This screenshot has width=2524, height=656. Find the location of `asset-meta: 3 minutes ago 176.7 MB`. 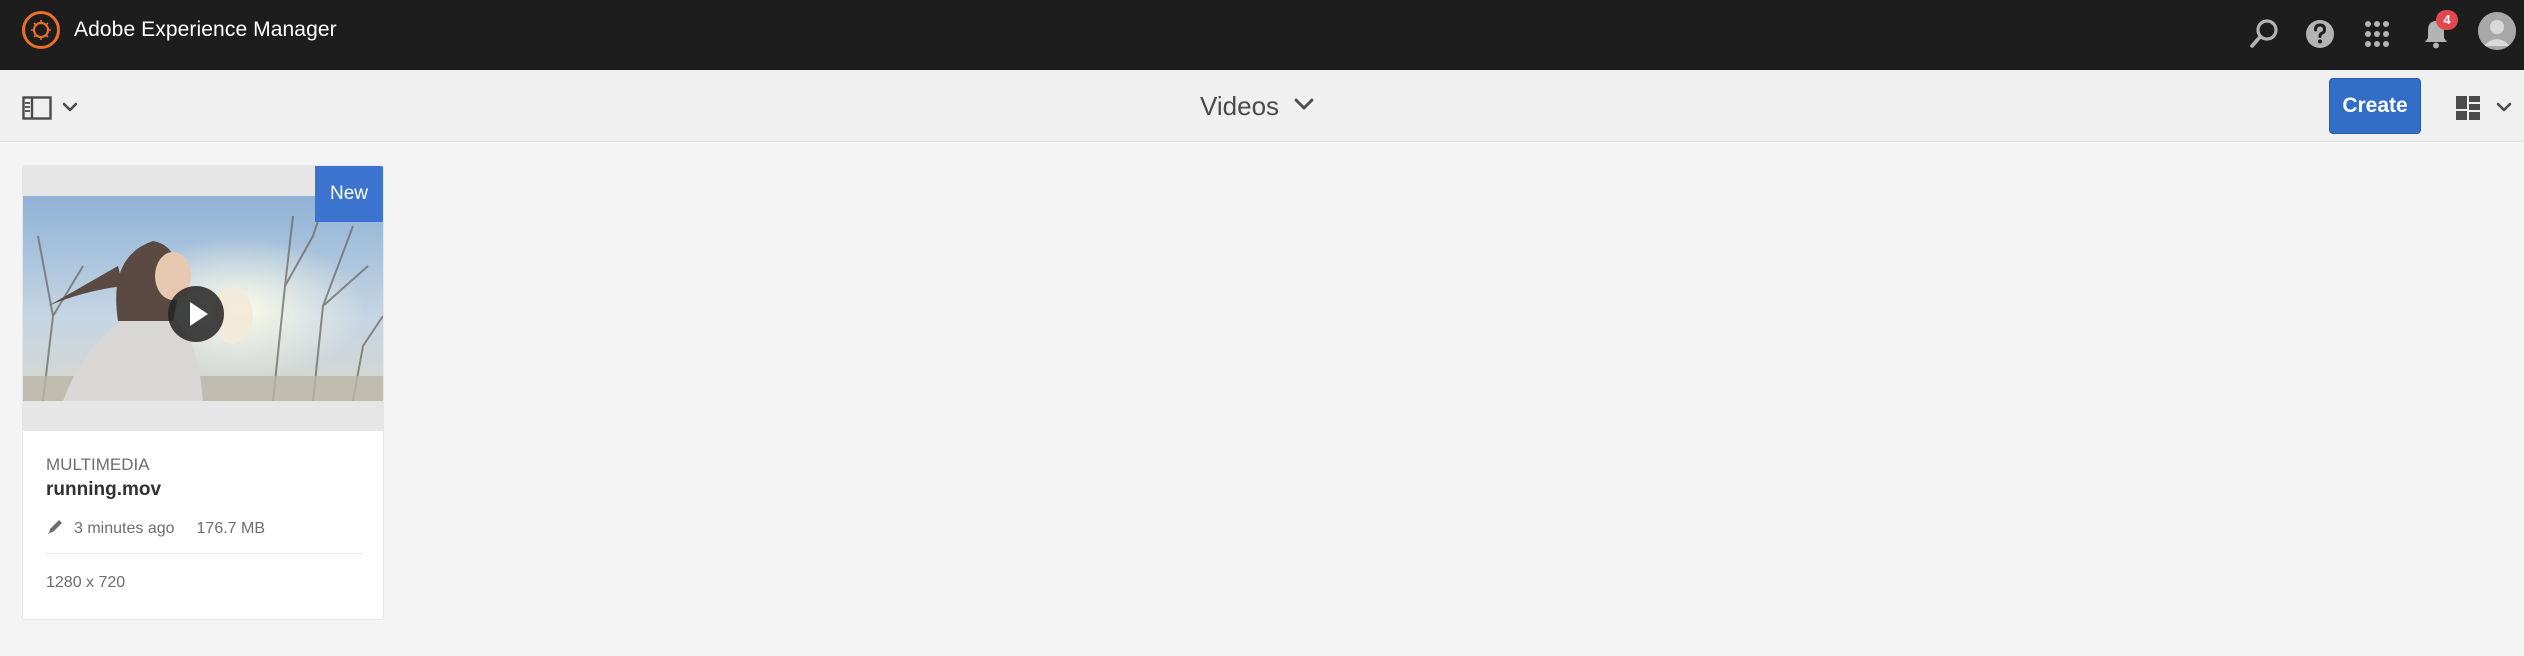

asset-meta: 3 minutes ago 176.7 MB is located at coordinates (155, 529).